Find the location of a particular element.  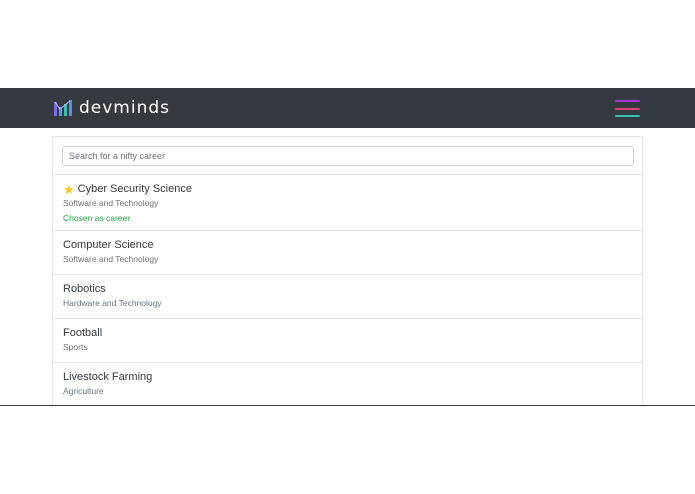

career-title: Computer Science is located at coordinates (108, 245).